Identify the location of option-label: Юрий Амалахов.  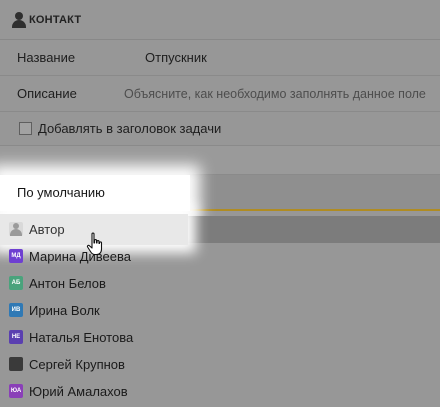
(78, 391).